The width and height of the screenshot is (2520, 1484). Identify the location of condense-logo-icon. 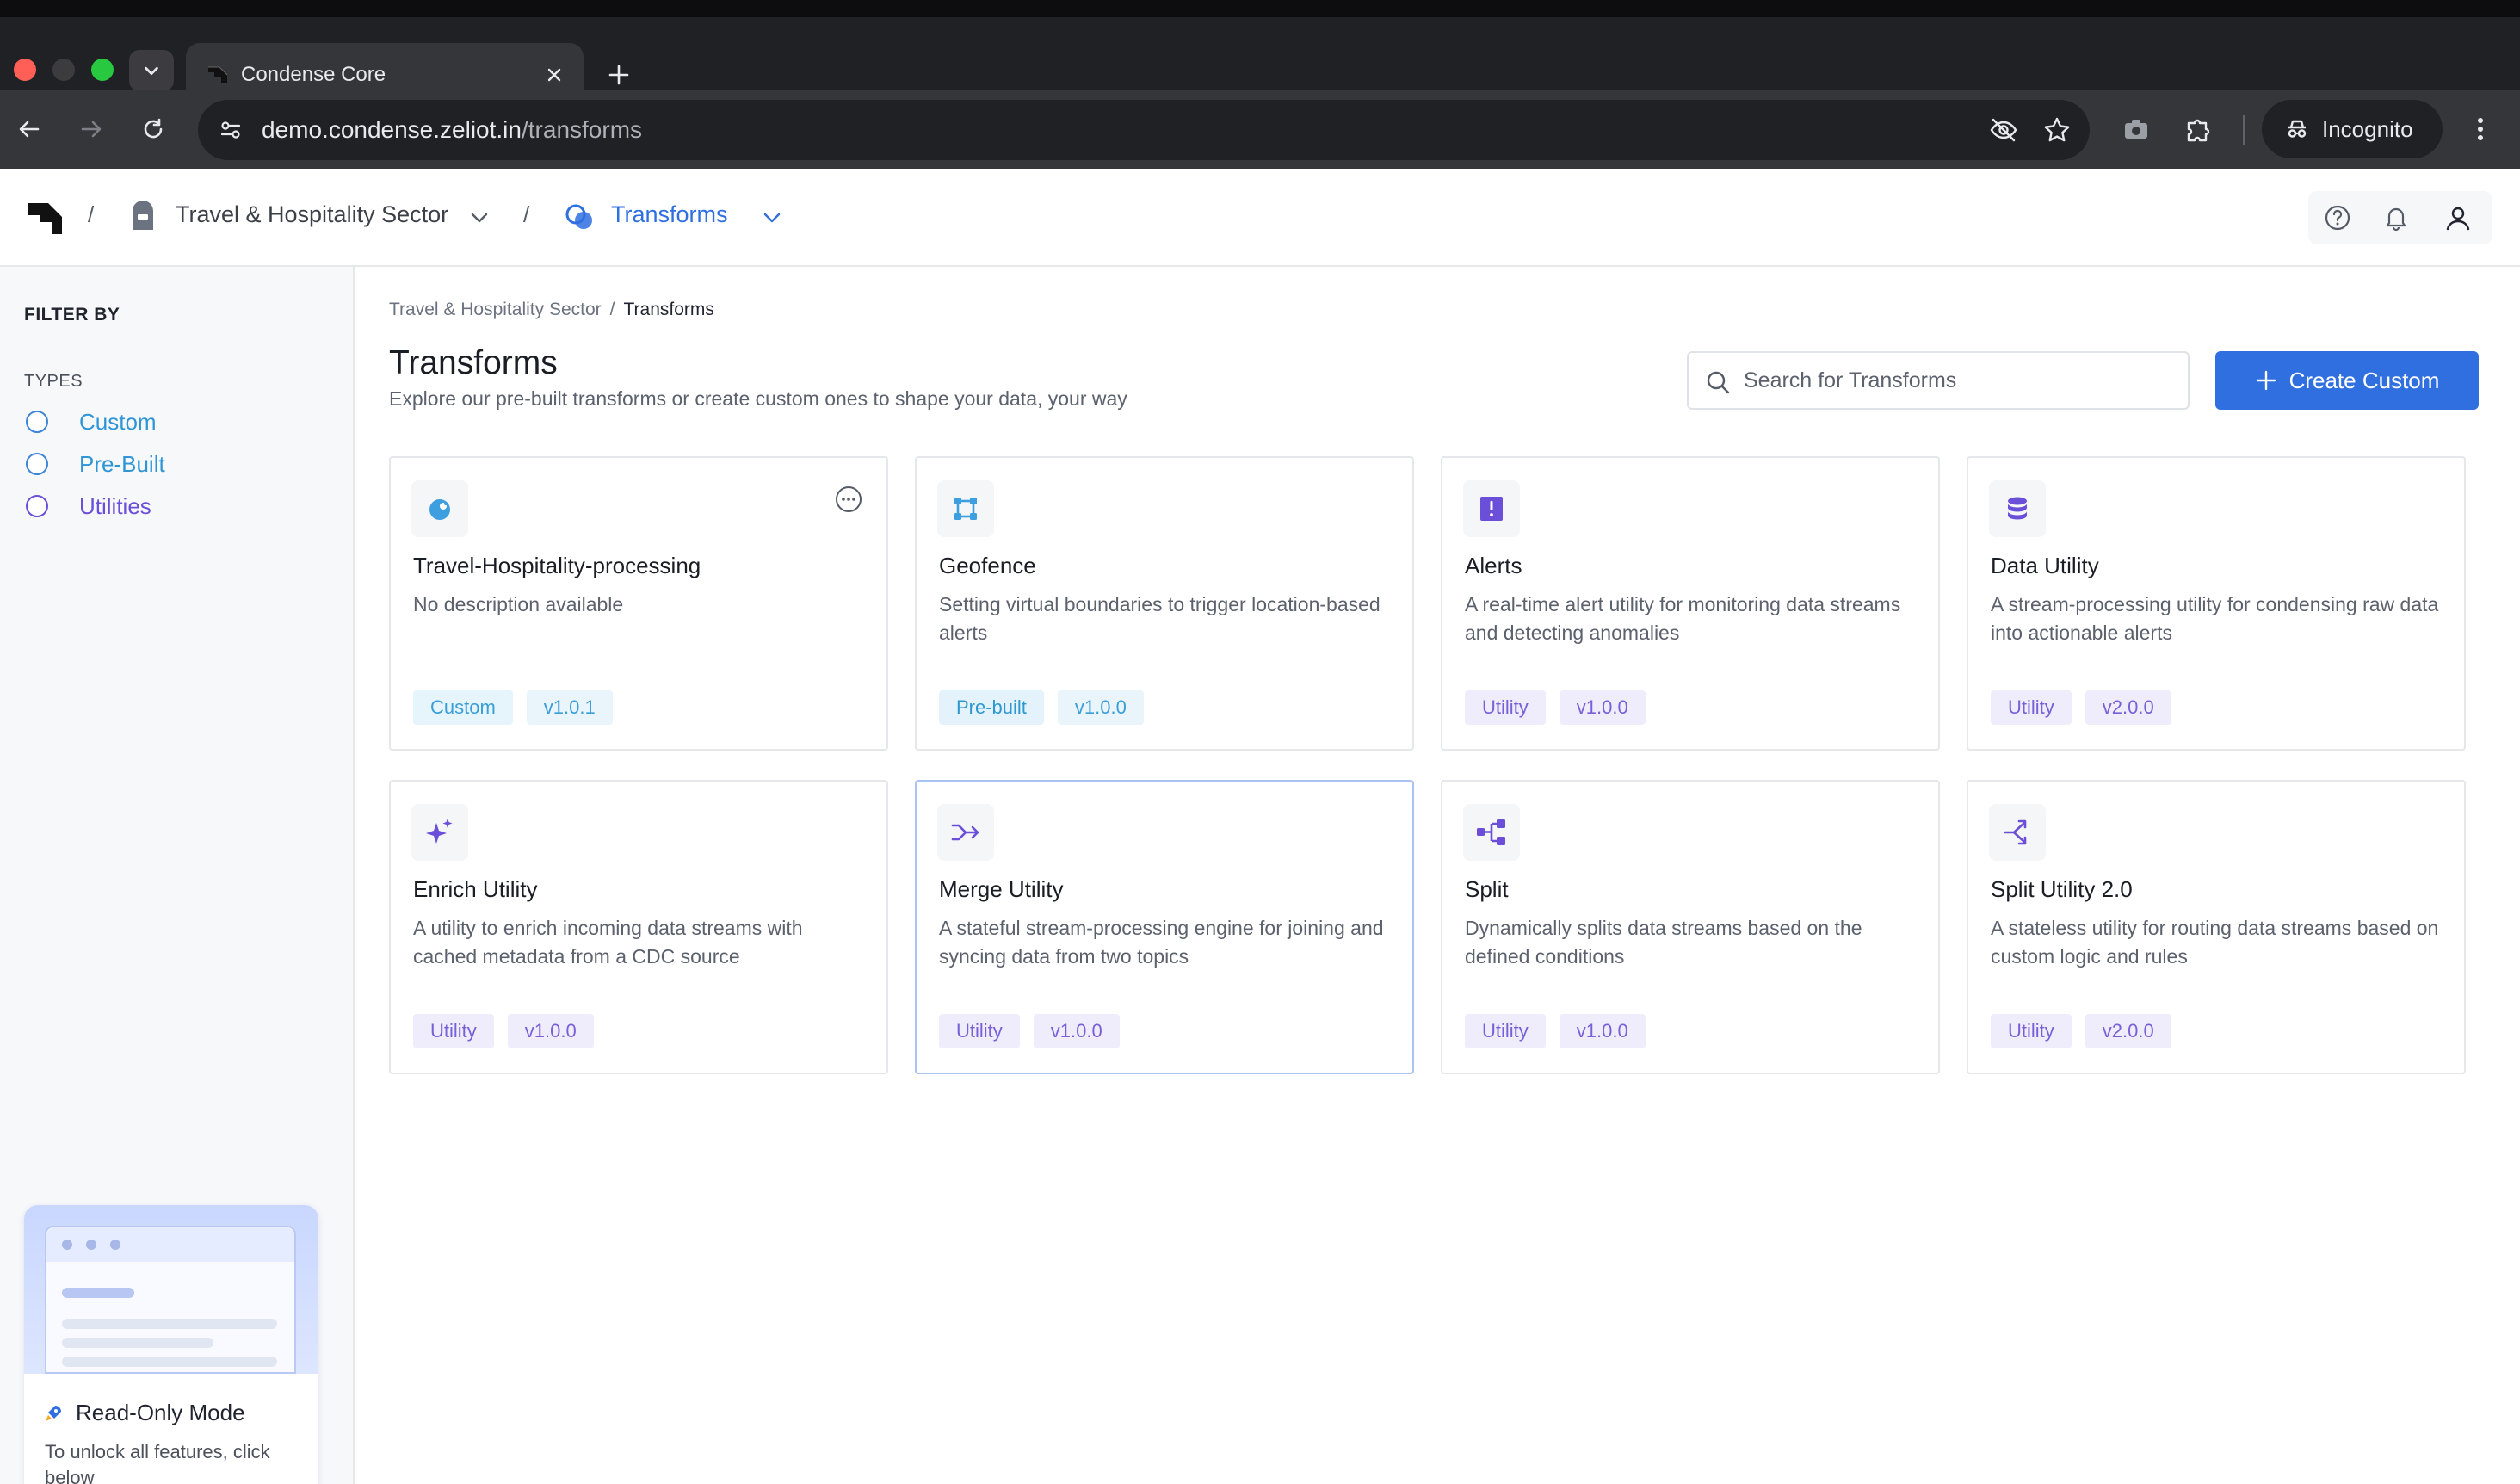
(45, 219).